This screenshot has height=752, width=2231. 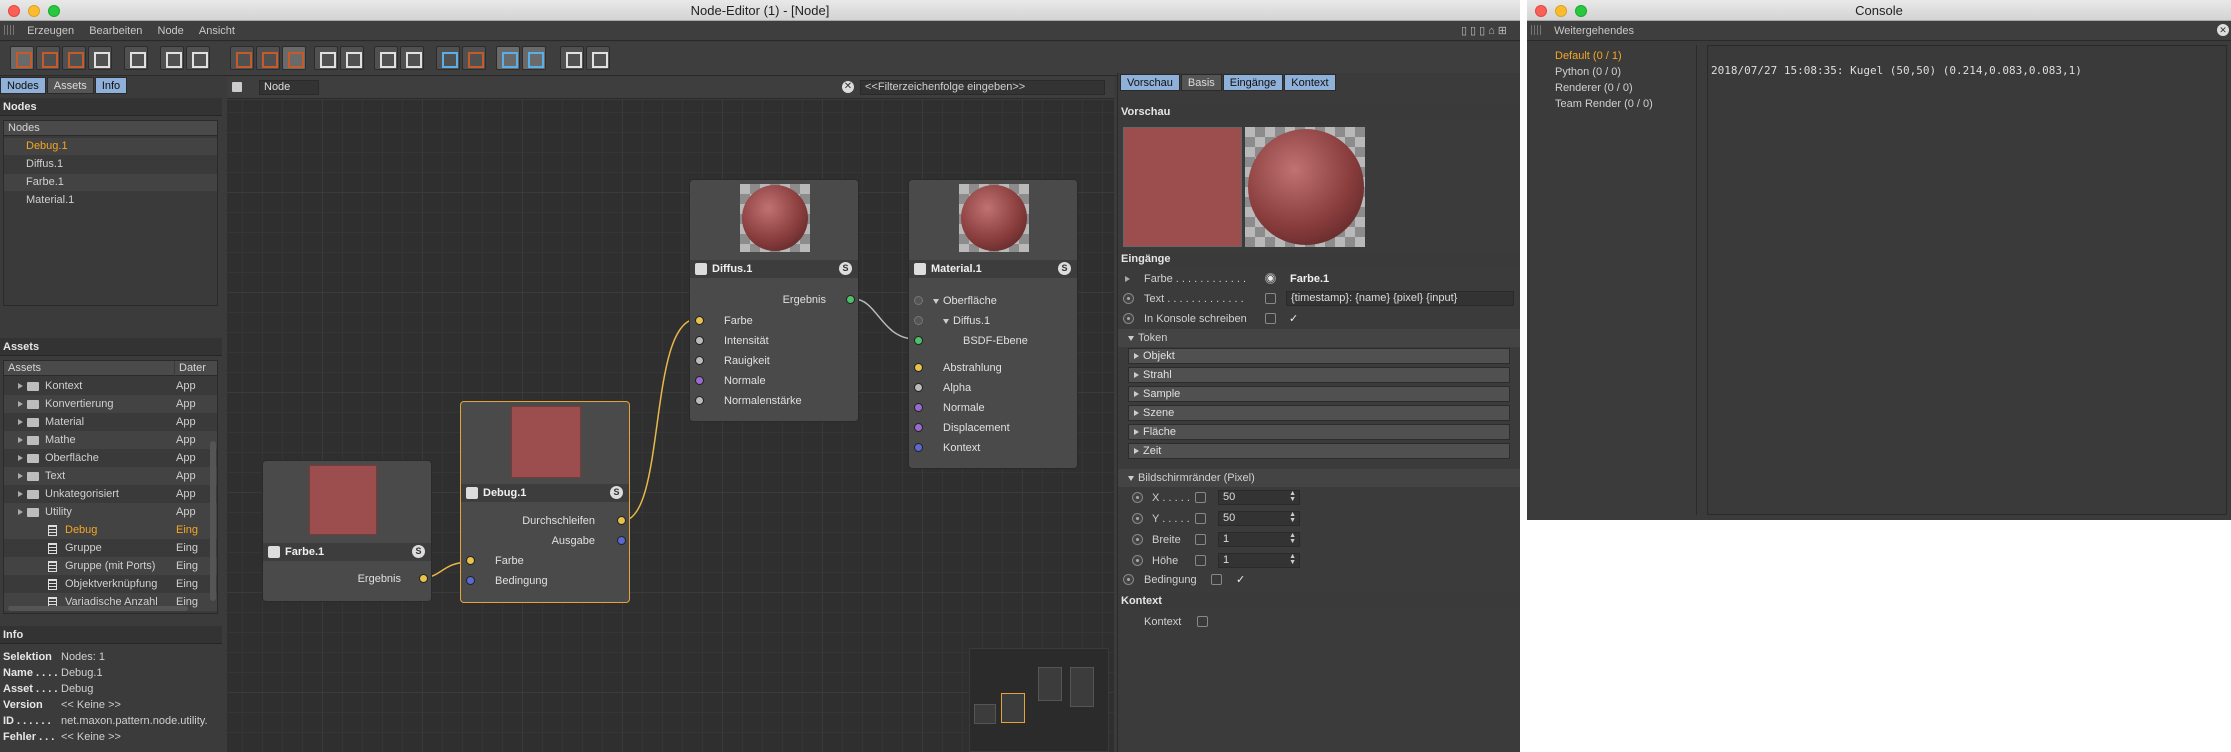 I want to click on port-in-diffus, so click(x=918, y=320).